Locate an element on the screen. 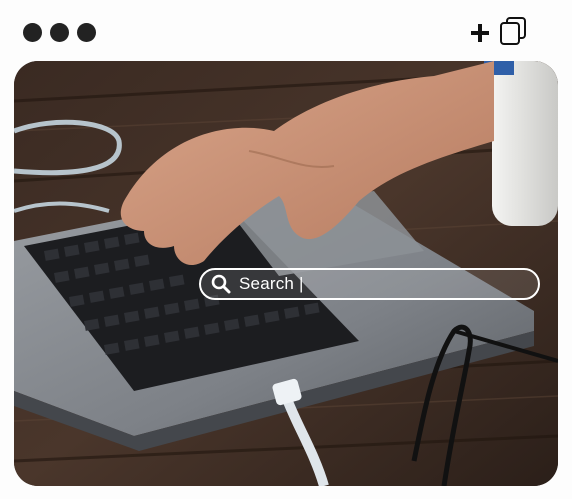 The image size is (572, 499). copy-icon is located at coordinates (513, 31).